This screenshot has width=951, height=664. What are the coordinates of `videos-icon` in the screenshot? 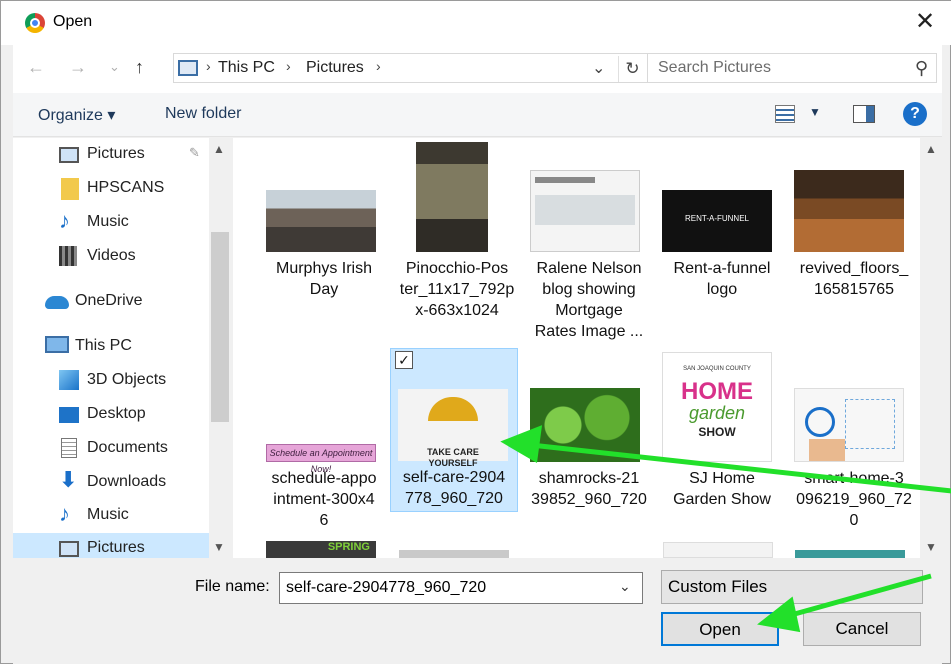 It's located at (68, 256).